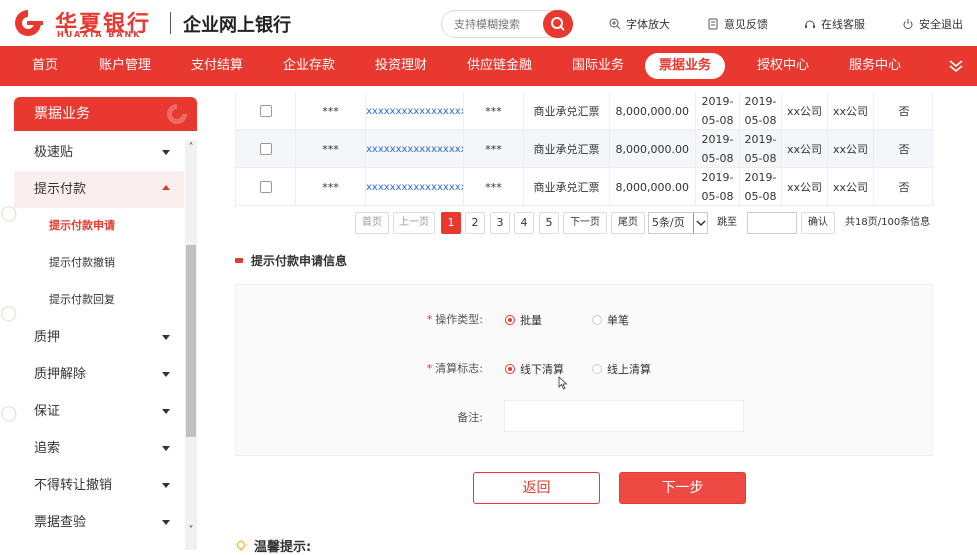  I want to click on sidebar-item-label: 提示付款, so click(60, 189).